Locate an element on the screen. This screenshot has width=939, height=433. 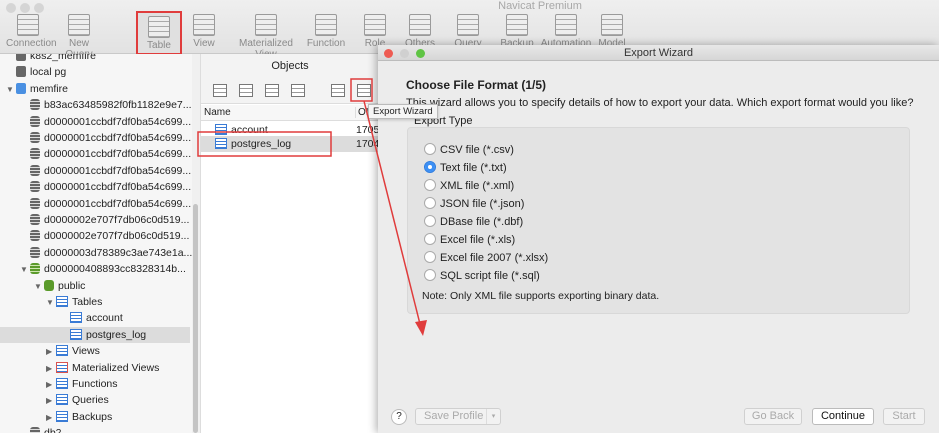
save-profile-button: Save Profile ▾ is located at coordinates (458, 416).